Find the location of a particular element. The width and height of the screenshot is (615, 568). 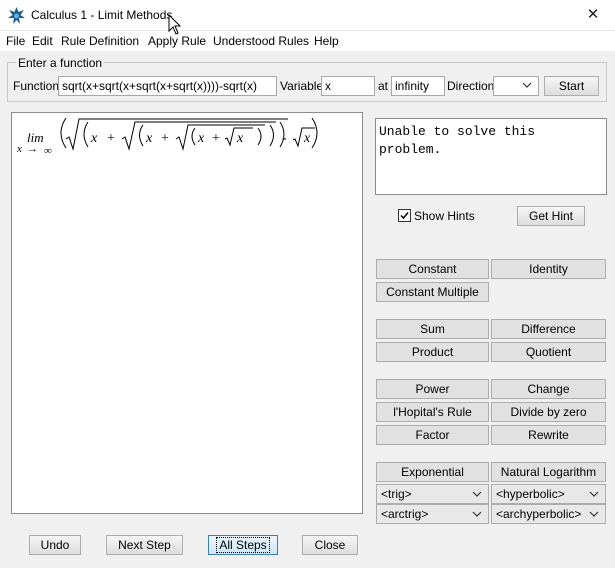

at-label: at is located at coordinates (383, 86).